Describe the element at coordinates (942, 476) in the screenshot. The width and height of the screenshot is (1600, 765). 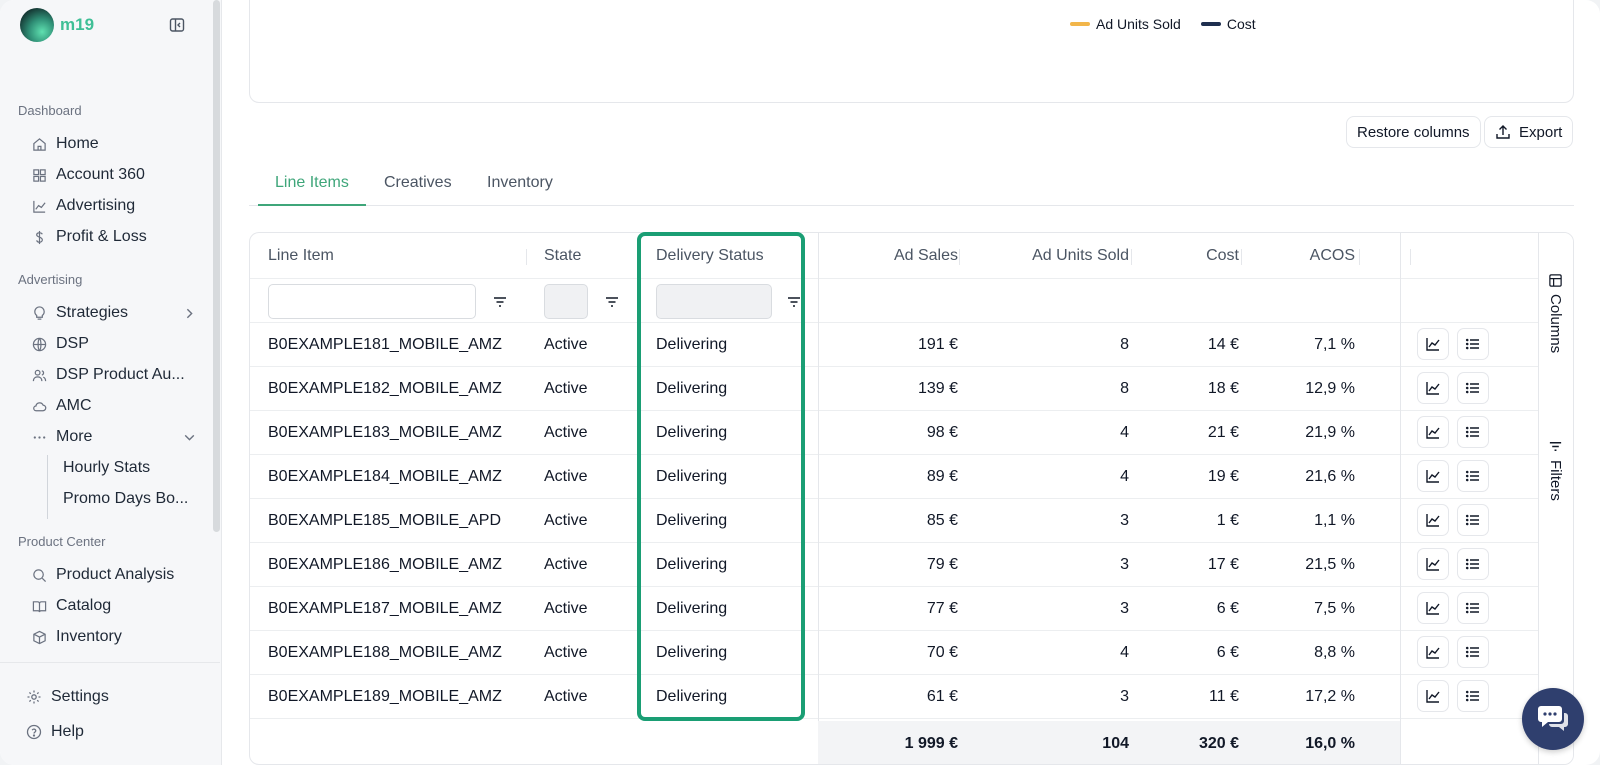
I see `cell-ad-sales: 89 €` at that location.